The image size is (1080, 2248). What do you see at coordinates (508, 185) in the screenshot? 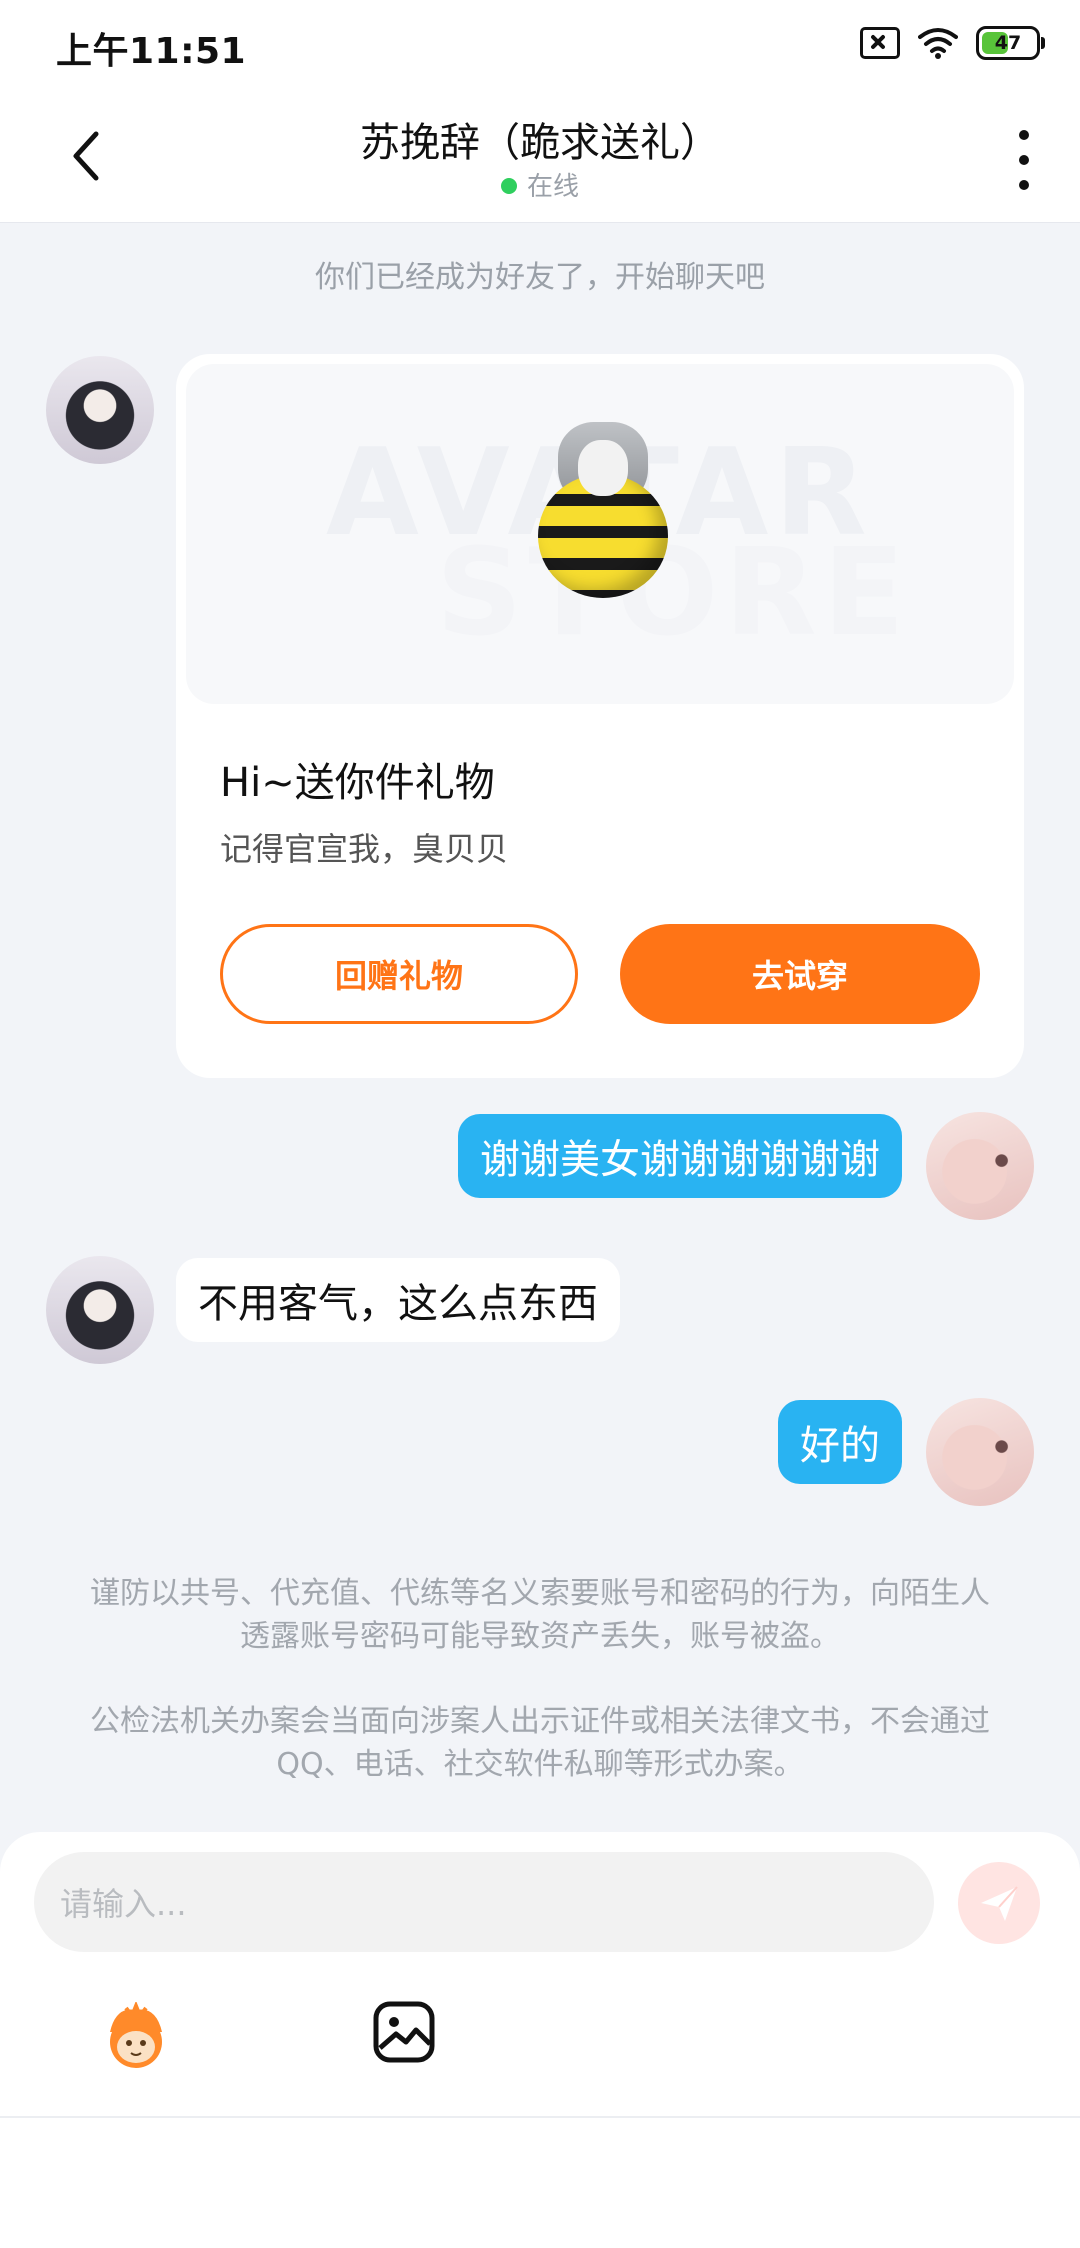
I see `online-dot-icon` at bounding box center [508, 185].